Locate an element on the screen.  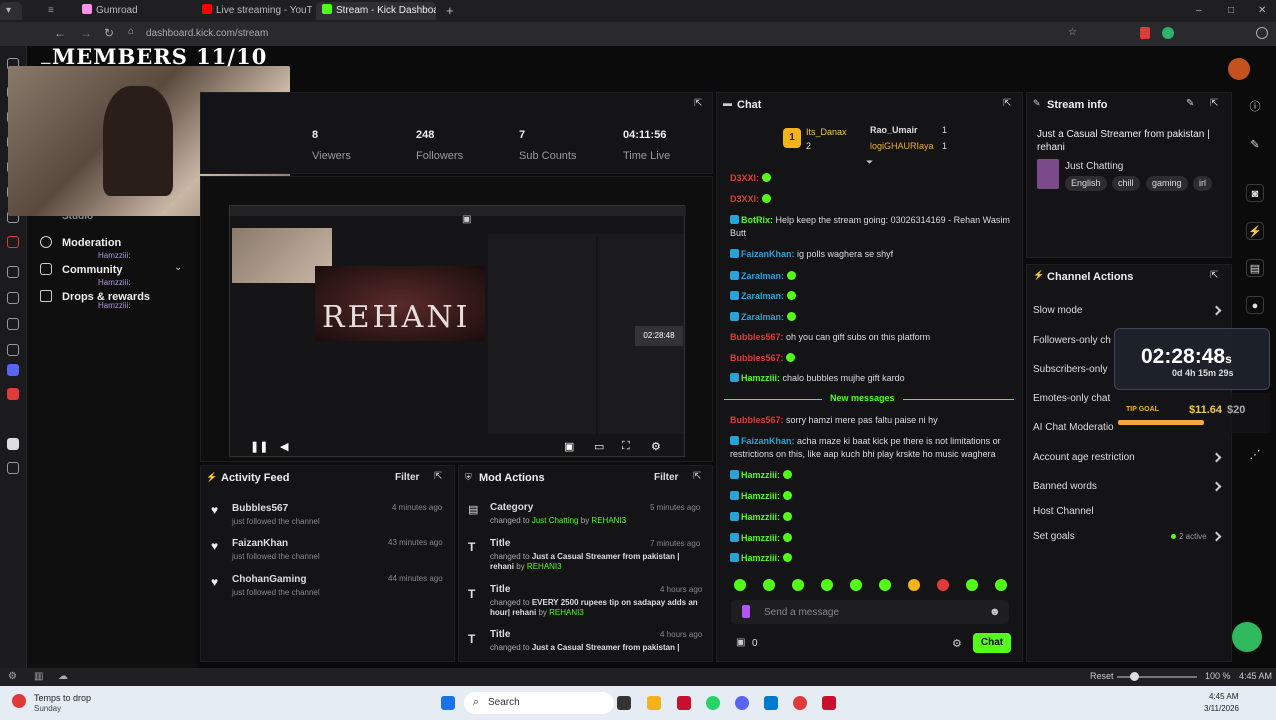
zoom-slider is located at coordinates (1157, 677).